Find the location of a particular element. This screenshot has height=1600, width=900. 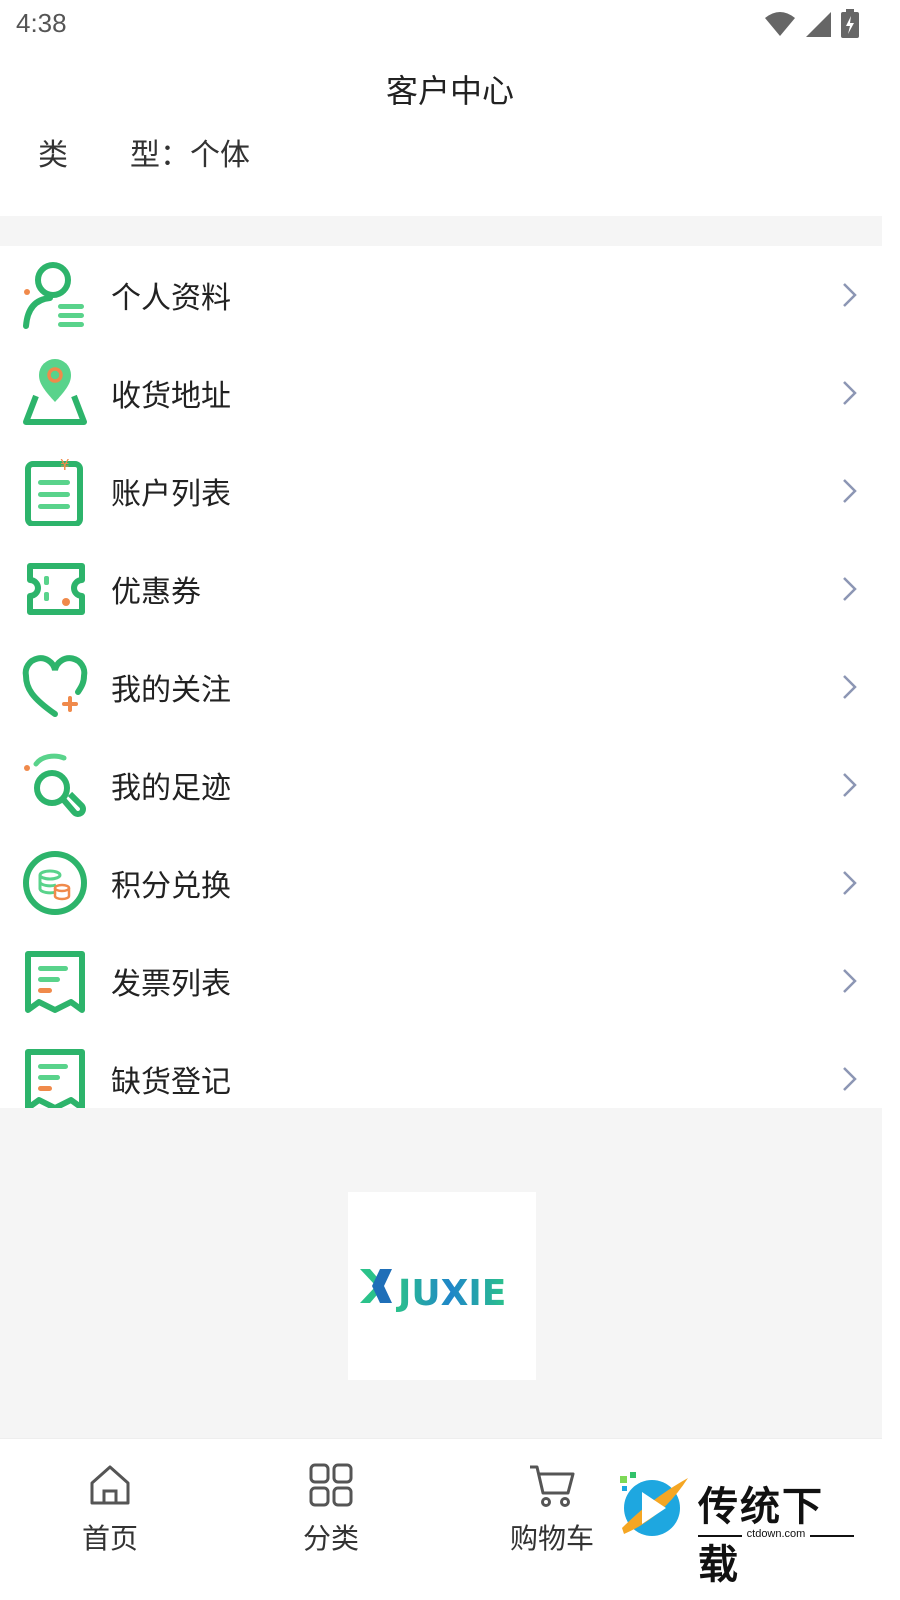

type-label-char-1: 类 is located at coordinates (53, 155).